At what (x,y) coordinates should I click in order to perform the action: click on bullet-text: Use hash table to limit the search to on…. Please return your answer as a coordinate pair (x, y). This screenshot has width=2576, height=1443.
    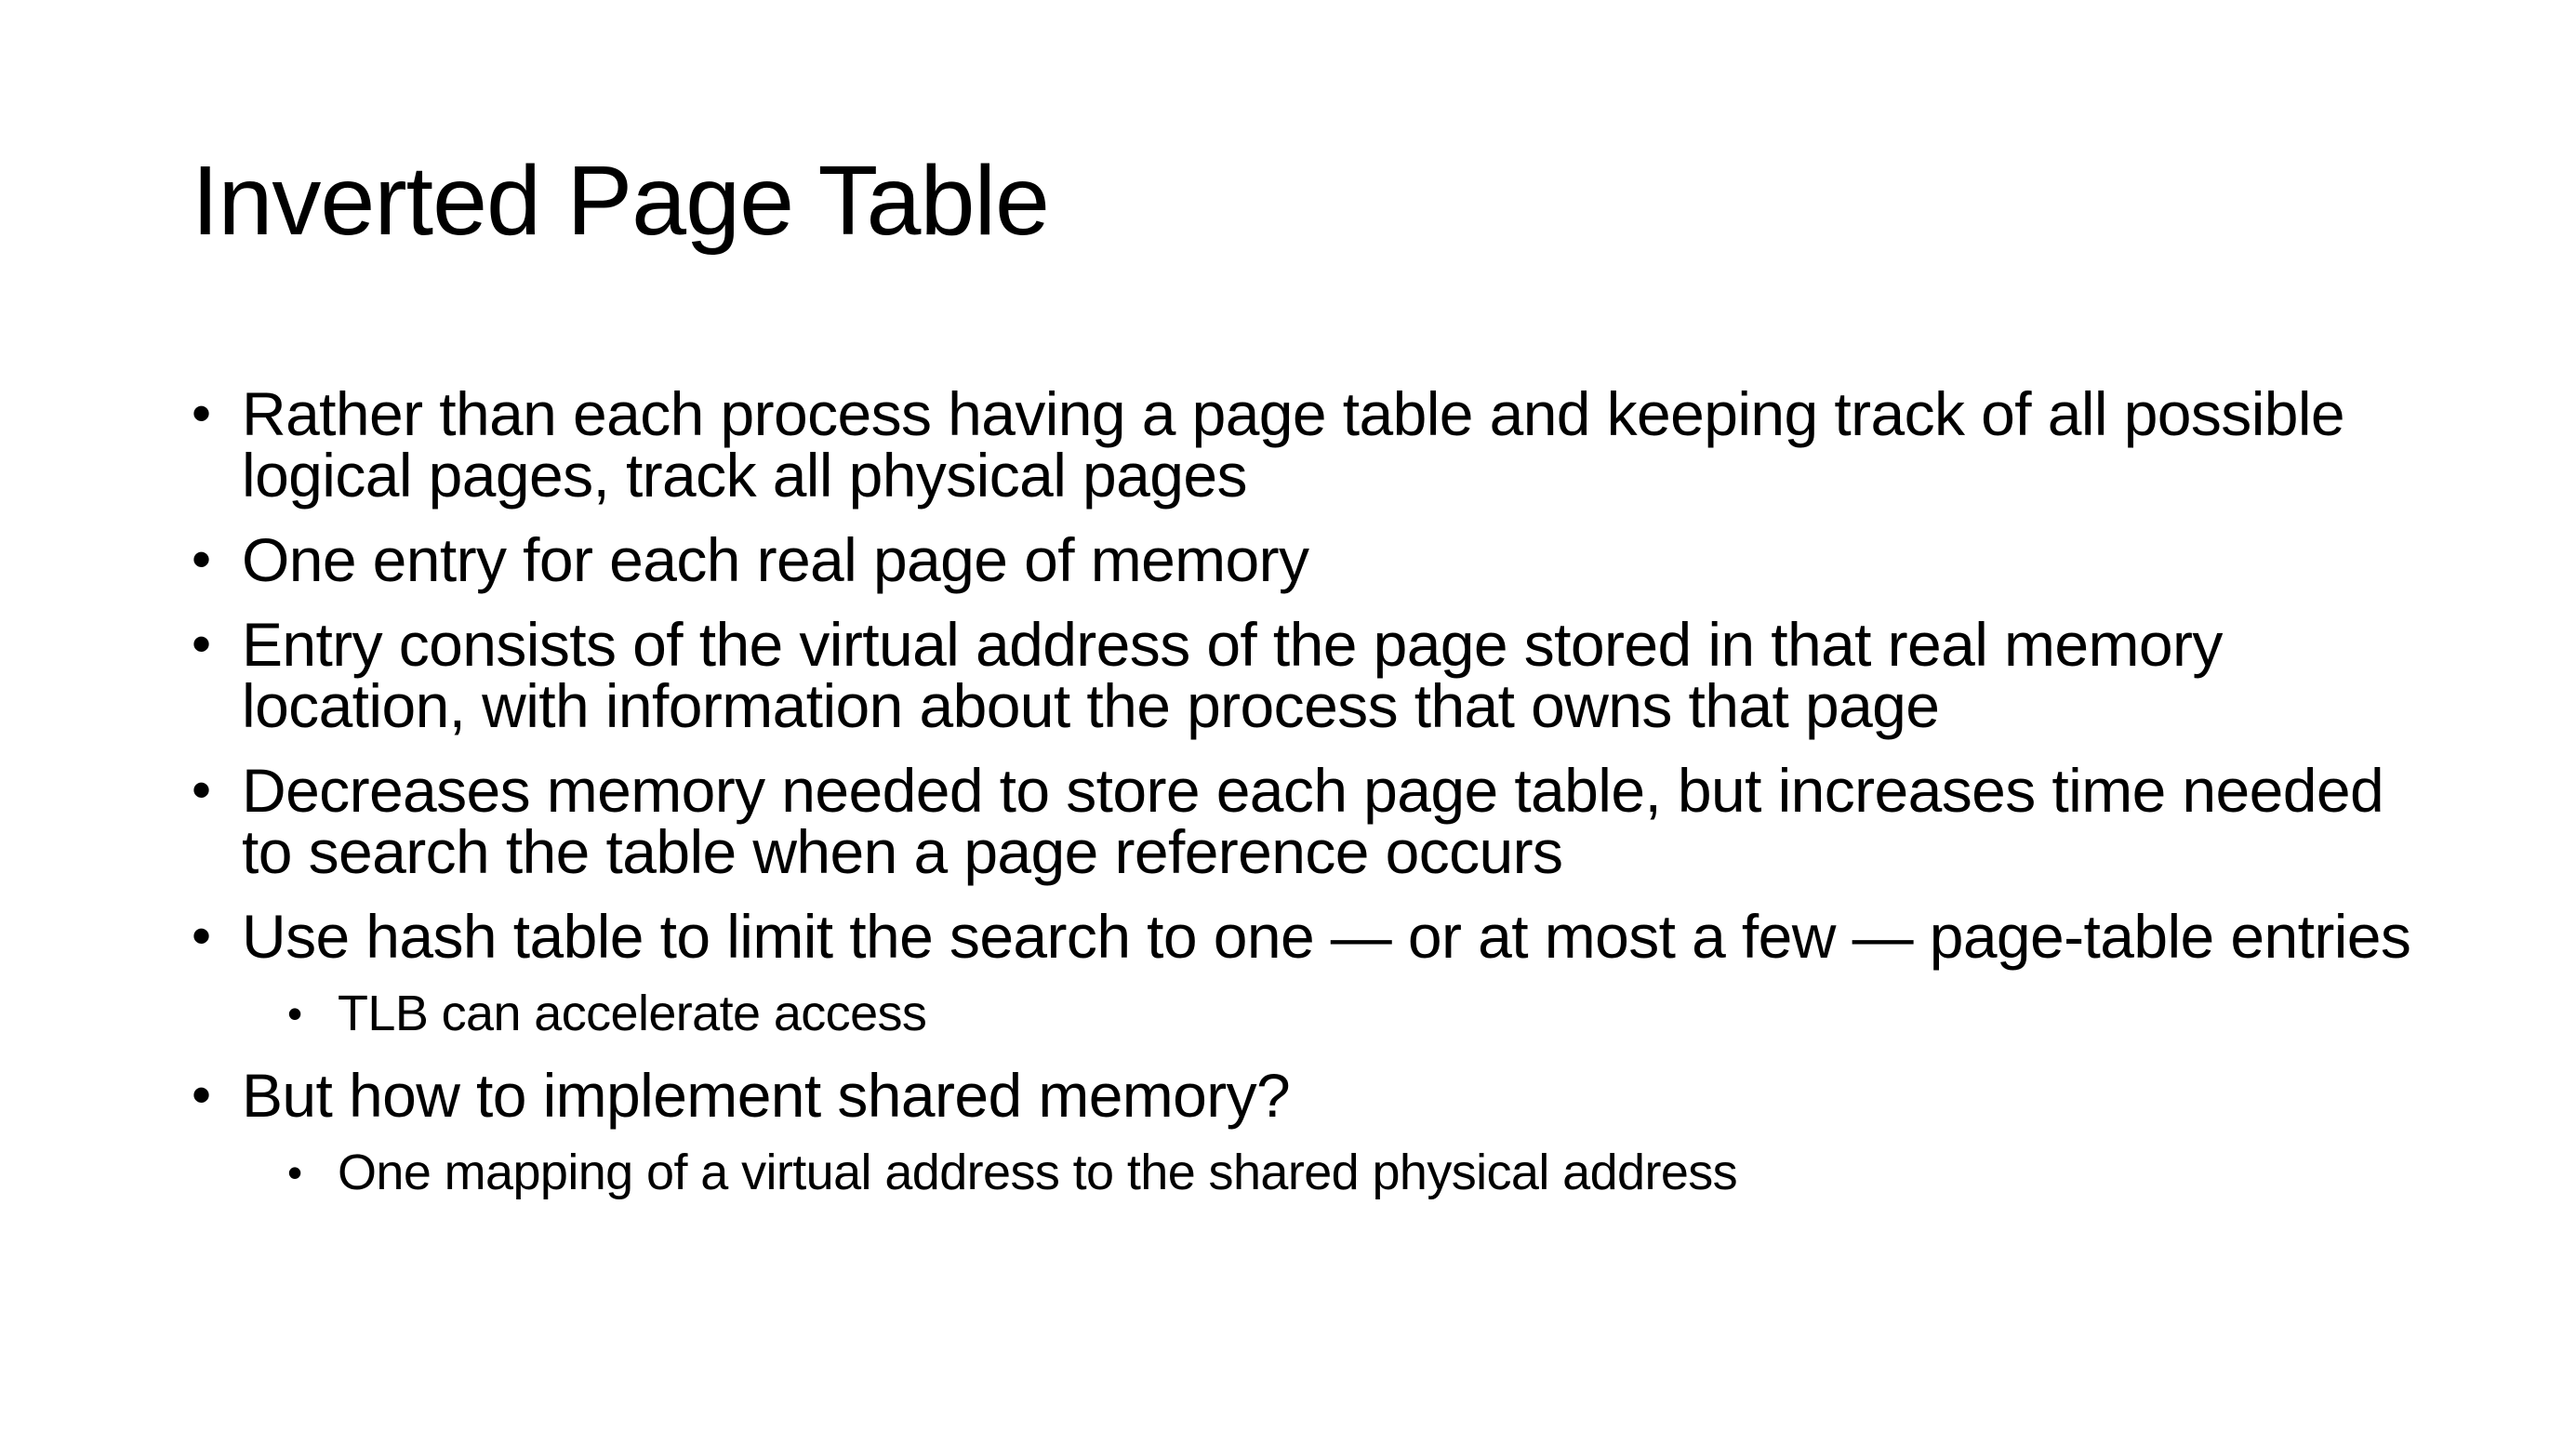
    Looking at the image, I should click on (1326, 936).